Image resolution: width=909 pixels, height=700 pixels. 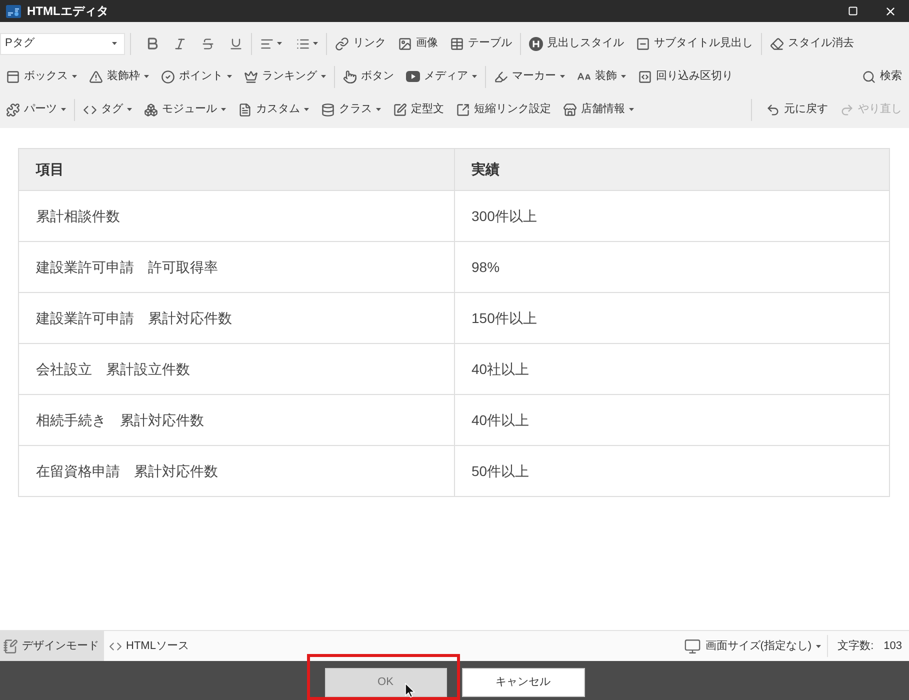 What do you see at coordinates (13, 77) in the screenshot?
I see `panel-icon` at bounding box center [13, 77].